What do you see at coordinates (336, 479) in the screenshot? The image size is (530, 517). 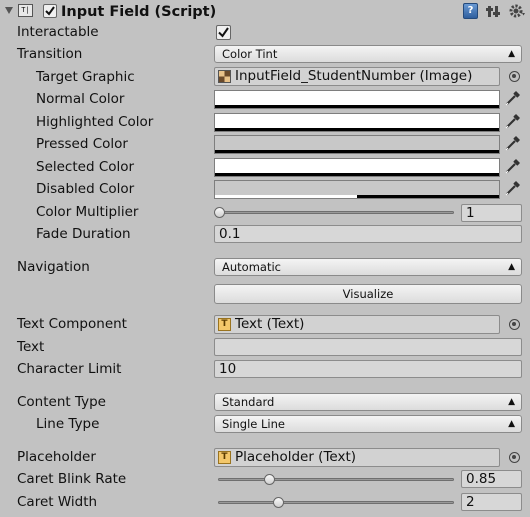 I see `caret-blink-rate-slider` at bounding box center [336, 479].